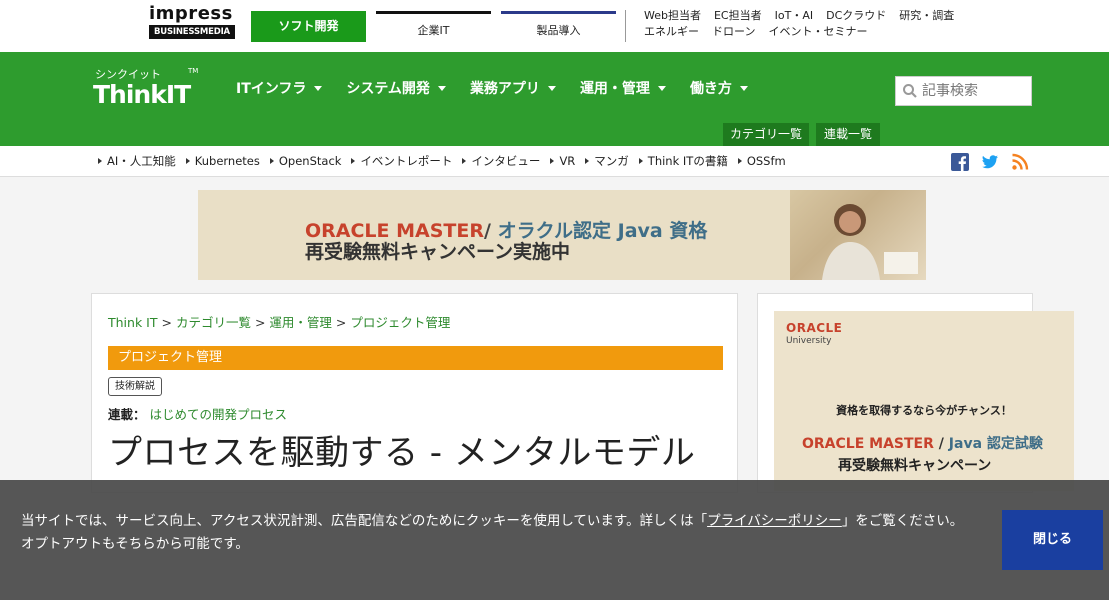  I want to click on search-box, so click(963, 91).